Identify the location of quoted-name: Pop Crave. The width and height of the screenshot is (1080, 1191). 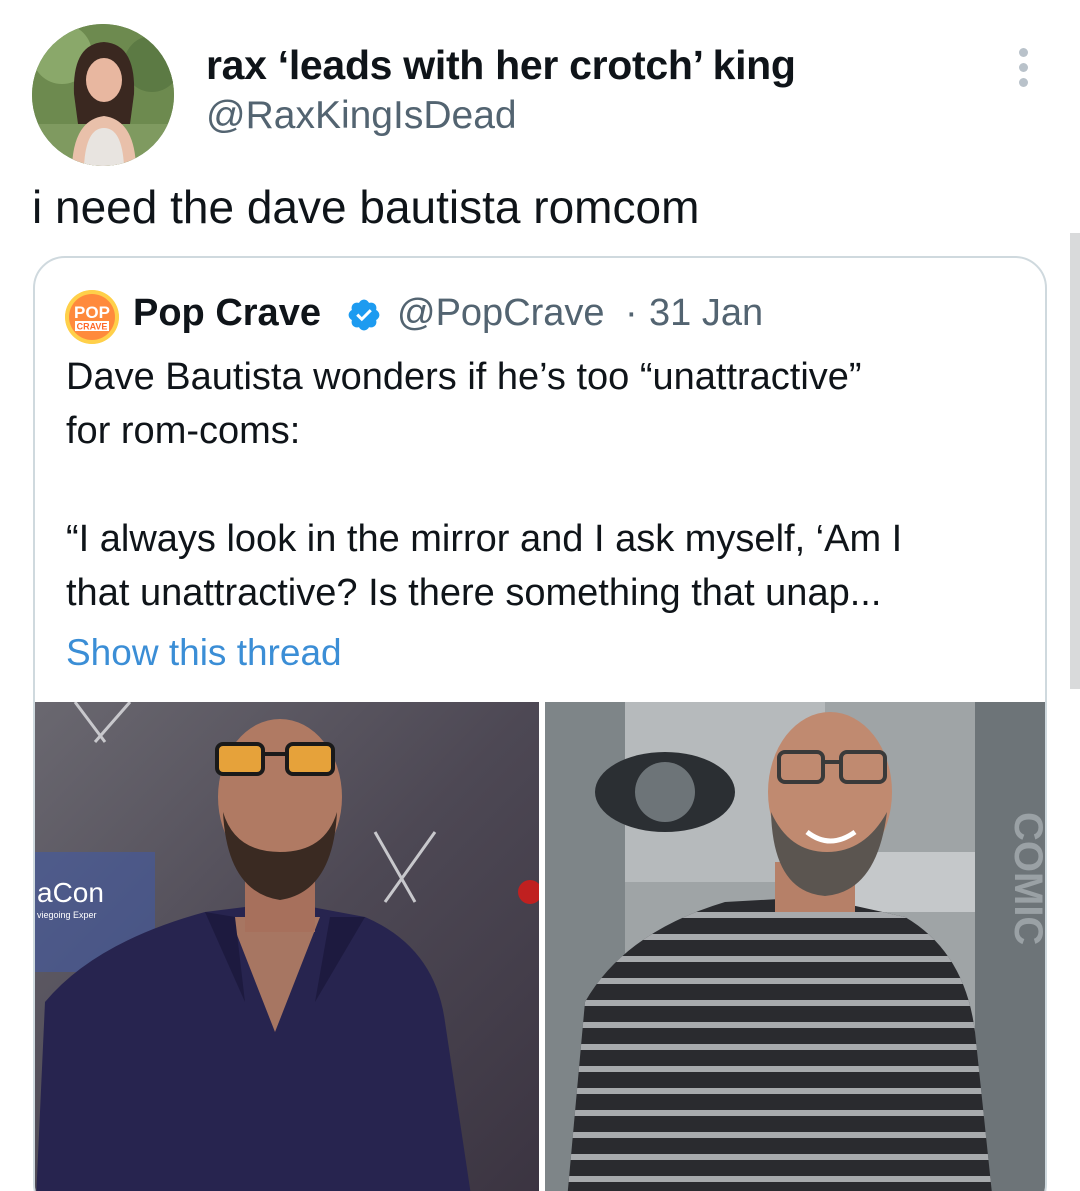
(227, 313).